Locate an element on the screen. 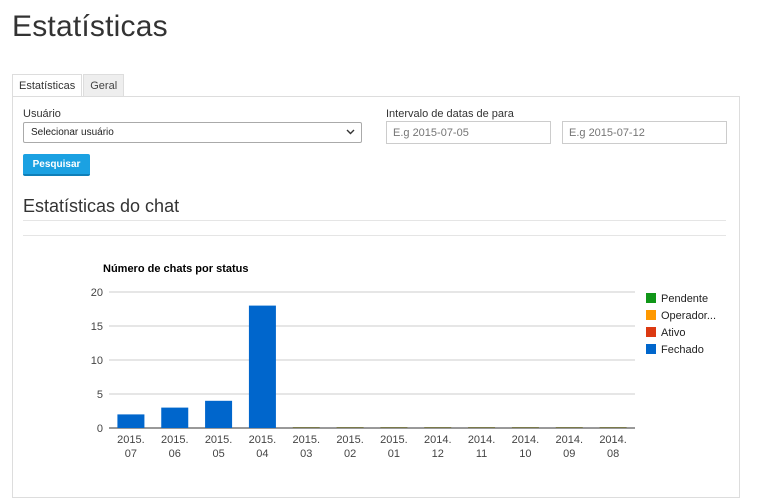  chart-title: Número de chats por status is located at coordinates (175, 269).